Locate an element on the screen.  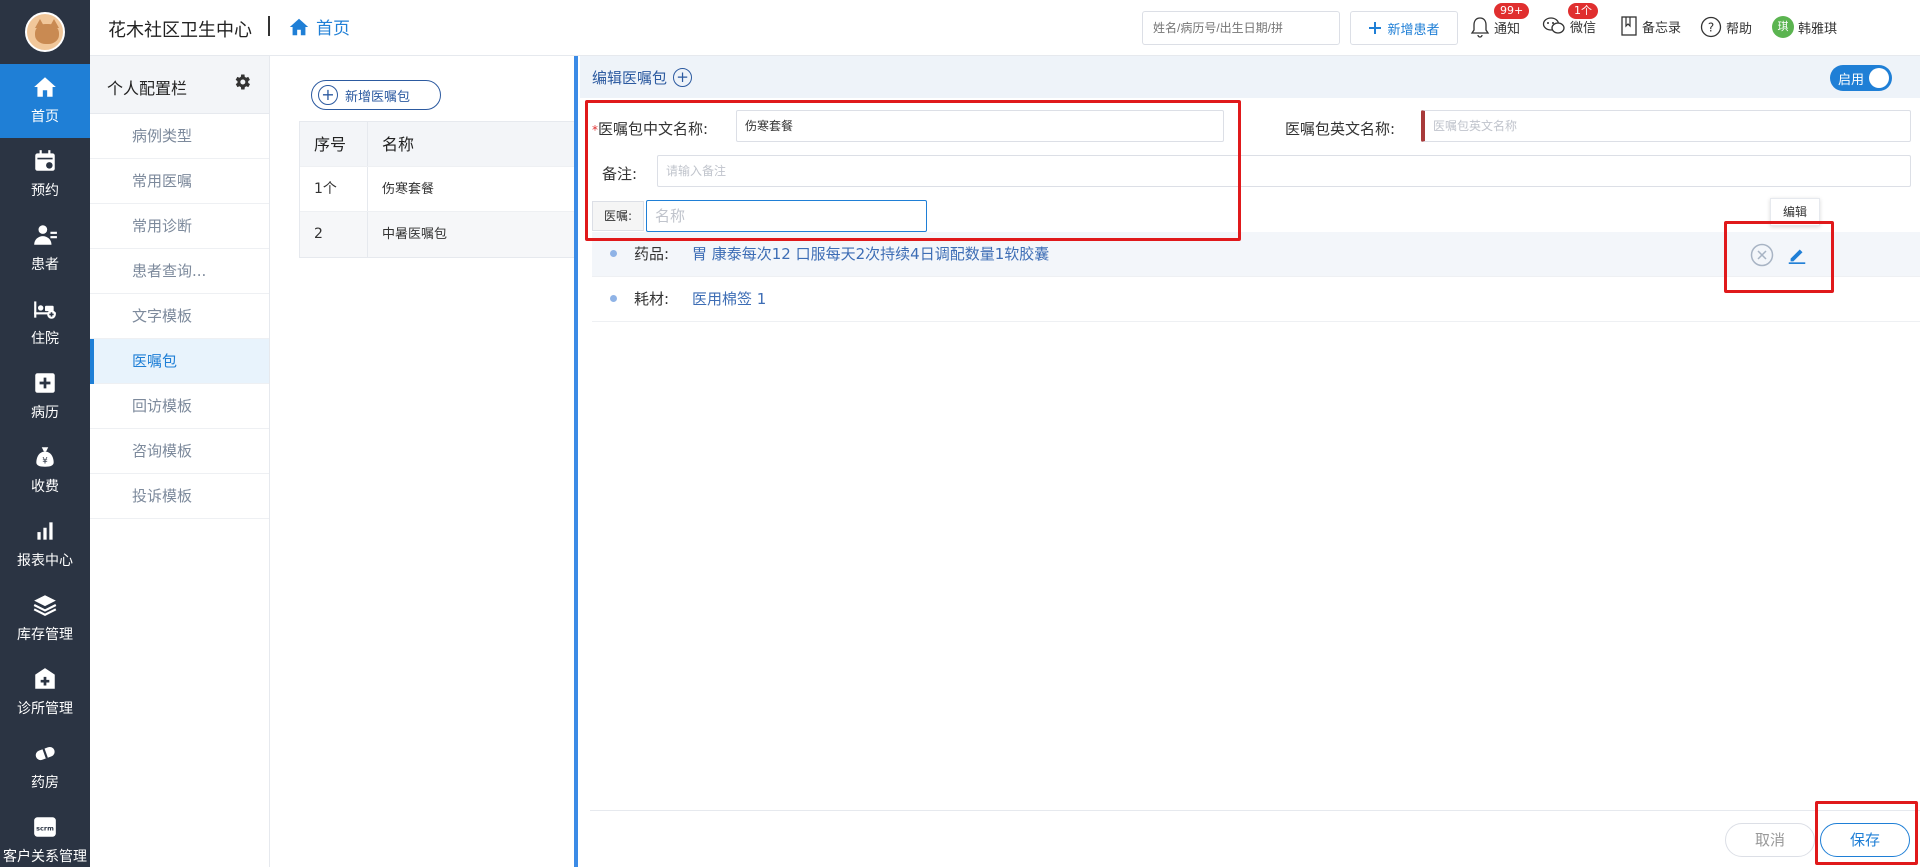
clinic-icon is located at coordinates (45, 678).